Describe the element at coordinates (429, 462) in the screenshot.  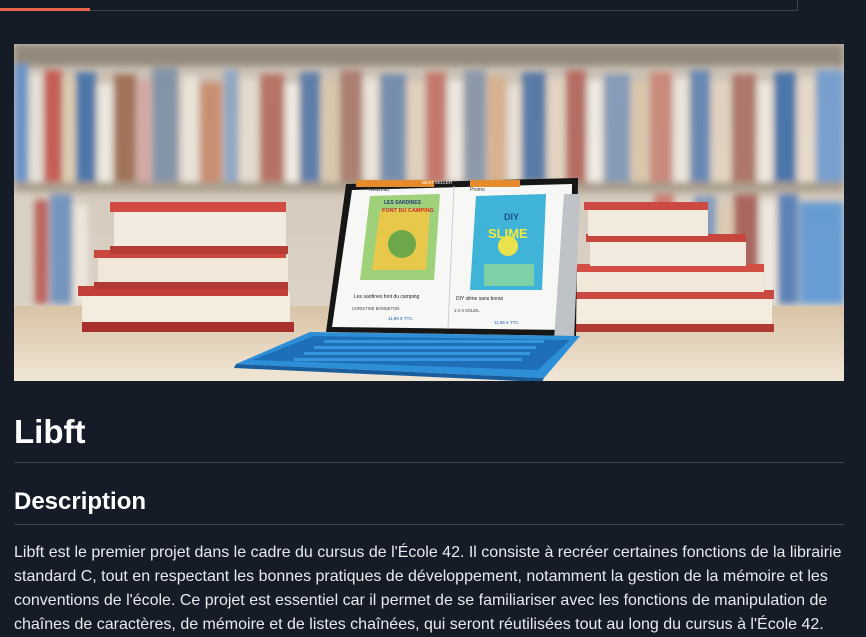
I see `title-divider` at that location.